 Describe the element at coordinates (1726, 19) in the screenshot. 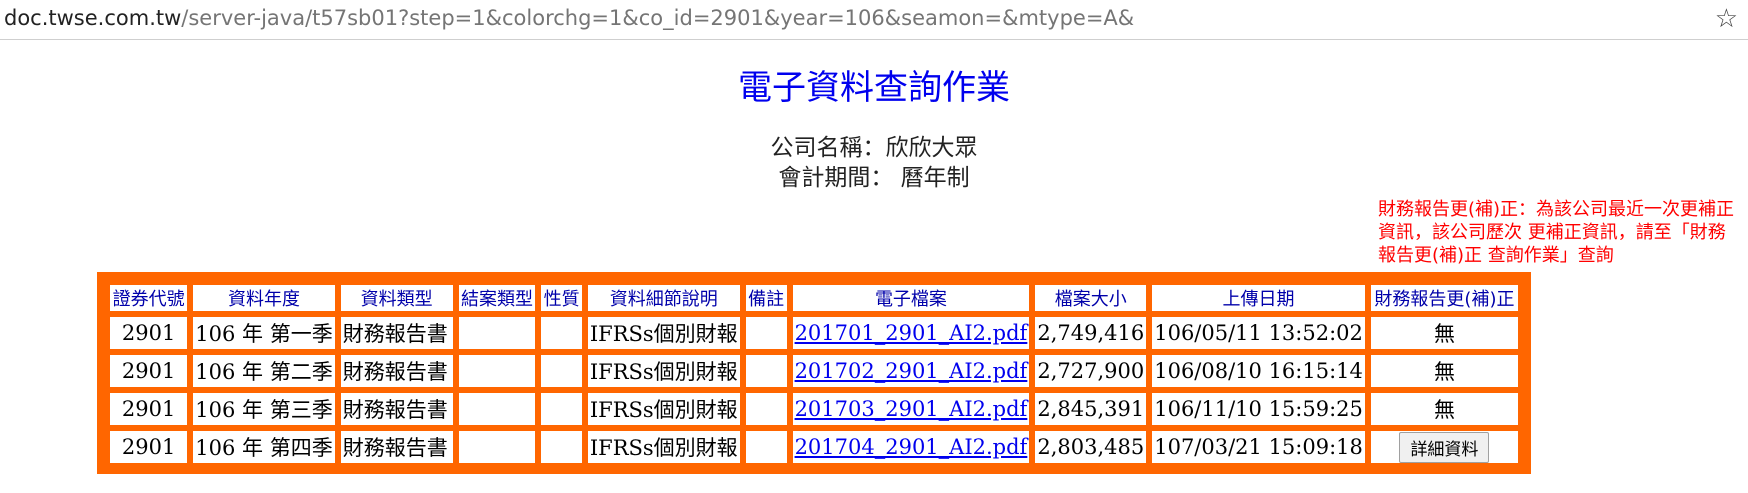

I see `star-icon: ☆` at that location.